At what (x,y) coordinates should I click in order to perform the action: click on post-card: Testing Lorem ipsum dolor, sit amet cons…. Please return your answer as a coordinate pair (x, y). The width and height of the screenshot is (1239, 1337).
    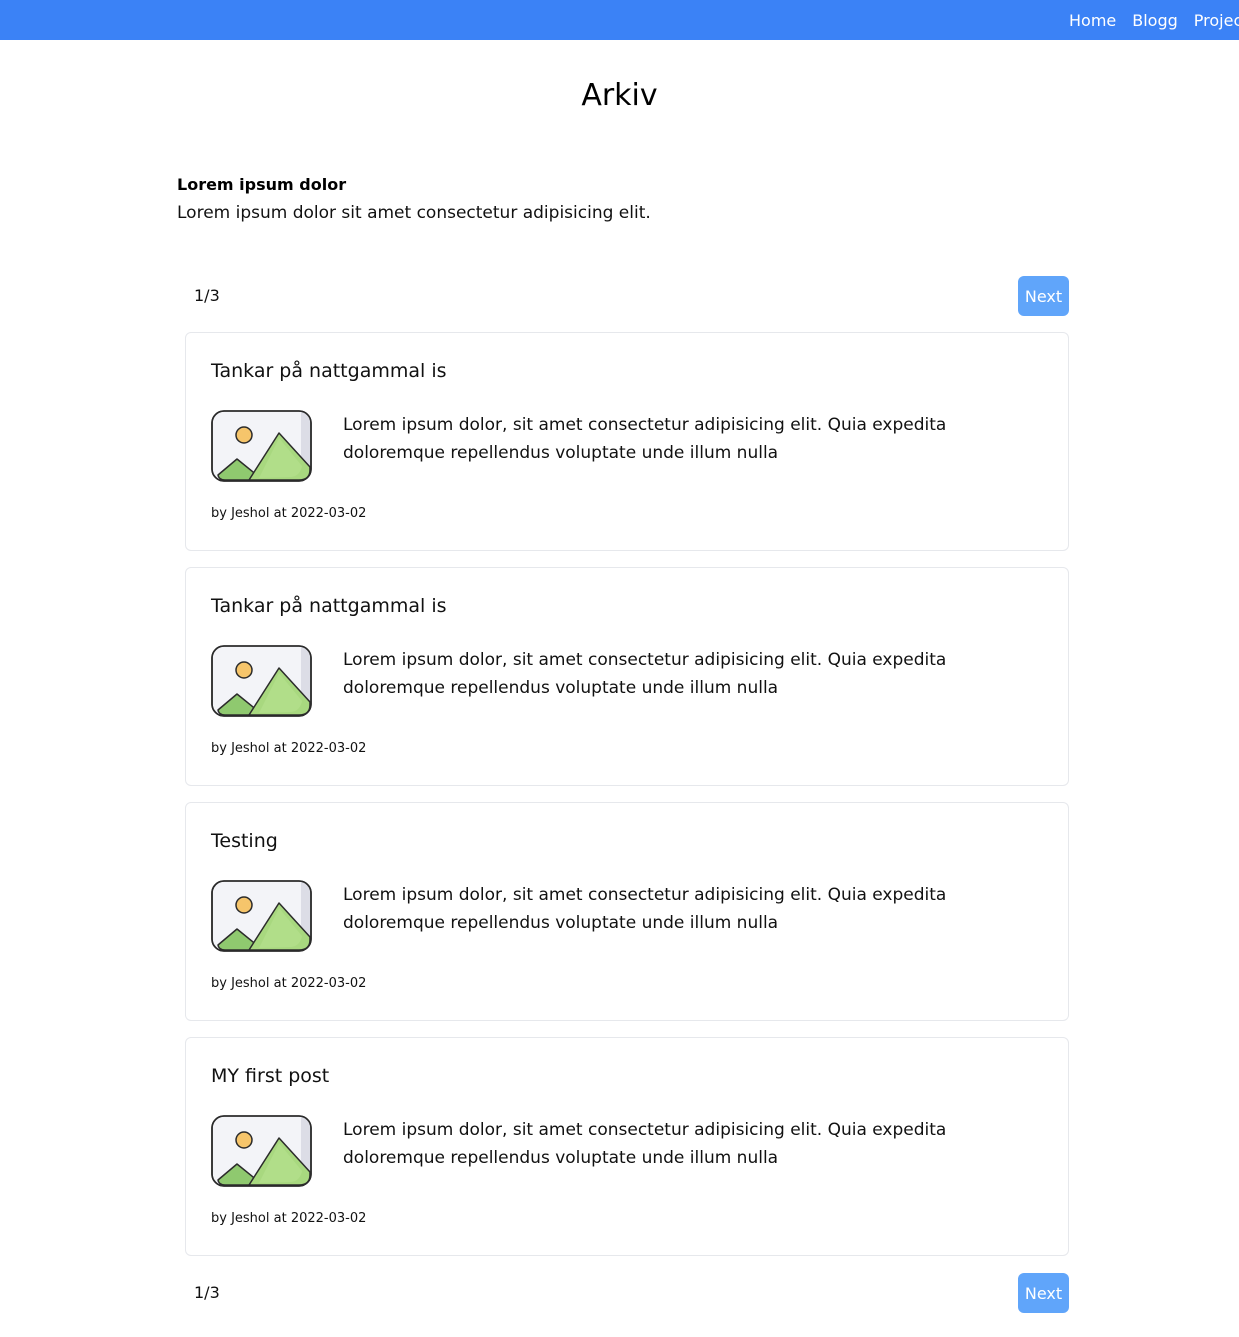
    Looking at the image, I should click on (627, 911).